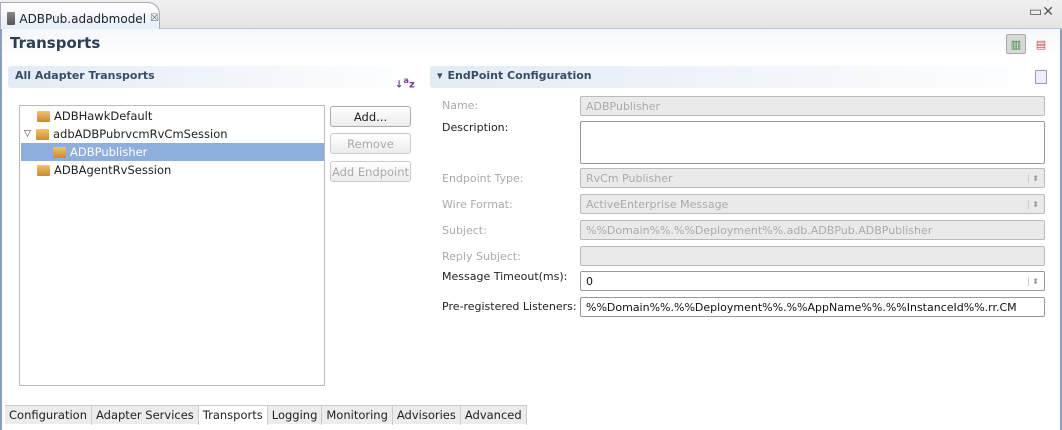  I want to click on columns-layout-icon: ▥, so click(1016, 44).